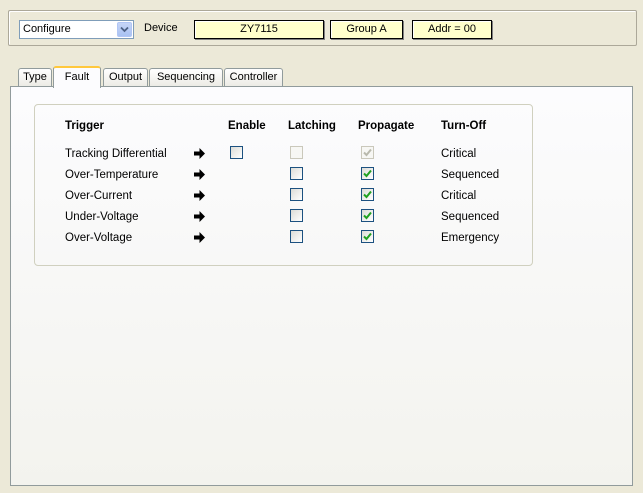 This screenshot has height=493, width=643. Describe the element at coordinates (161, 28) in the screenshot. I see `device-label: Device` at that location.